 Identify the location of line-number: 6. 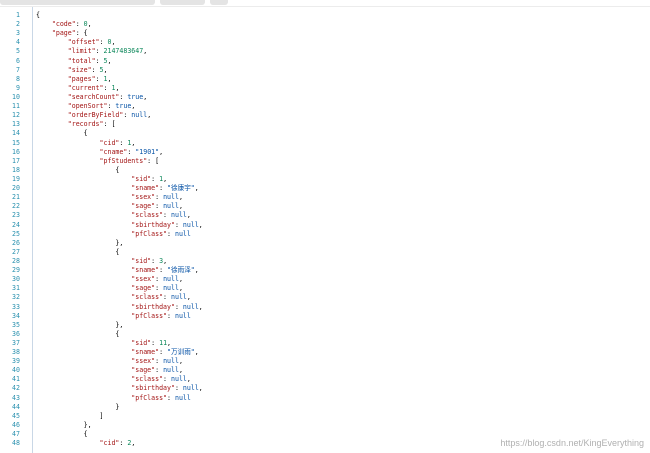
(18, 60).